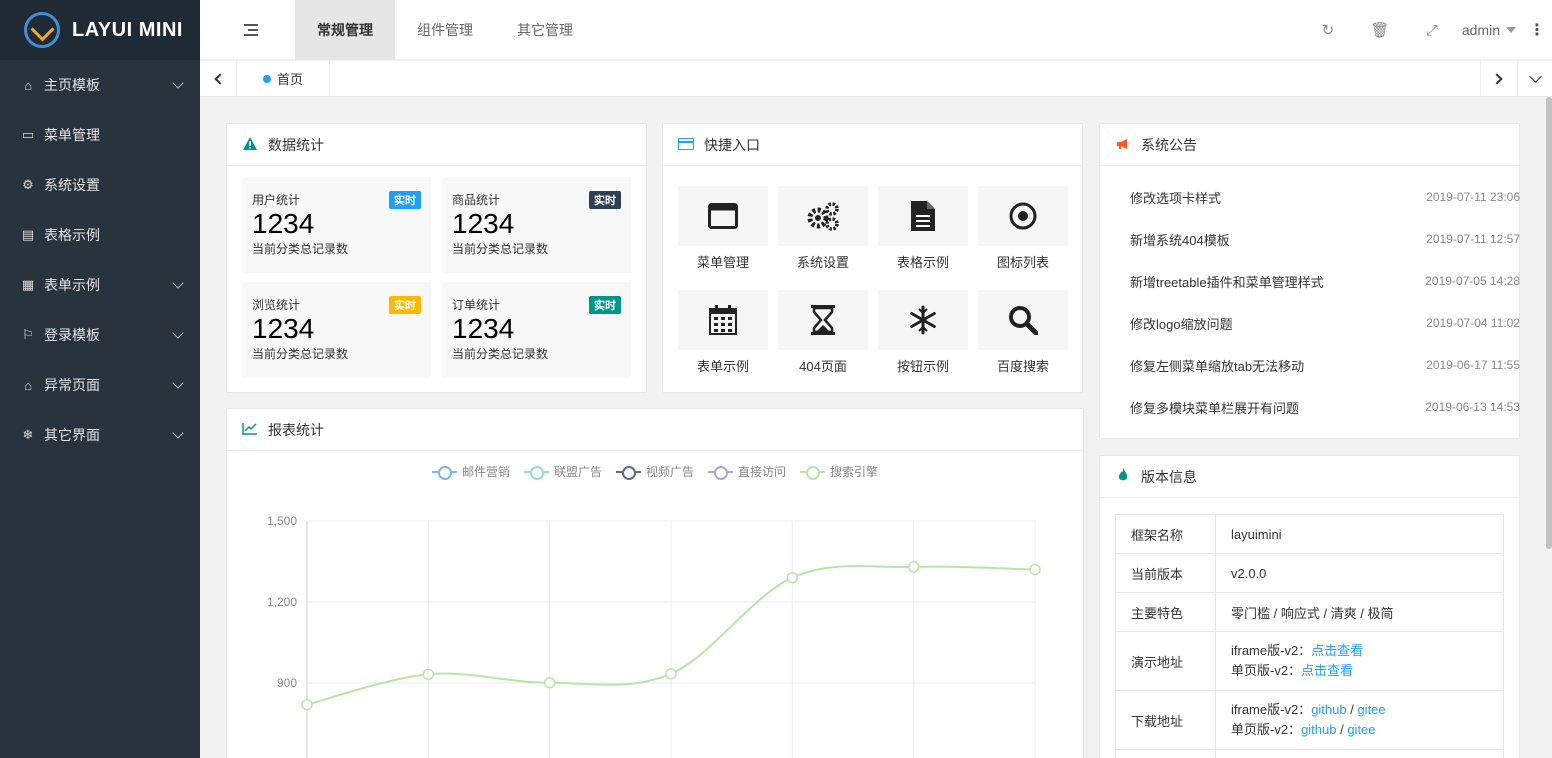 The height and width of the screenshot is (758, 1552). I want to click on gears-icon, so click(823, 216).